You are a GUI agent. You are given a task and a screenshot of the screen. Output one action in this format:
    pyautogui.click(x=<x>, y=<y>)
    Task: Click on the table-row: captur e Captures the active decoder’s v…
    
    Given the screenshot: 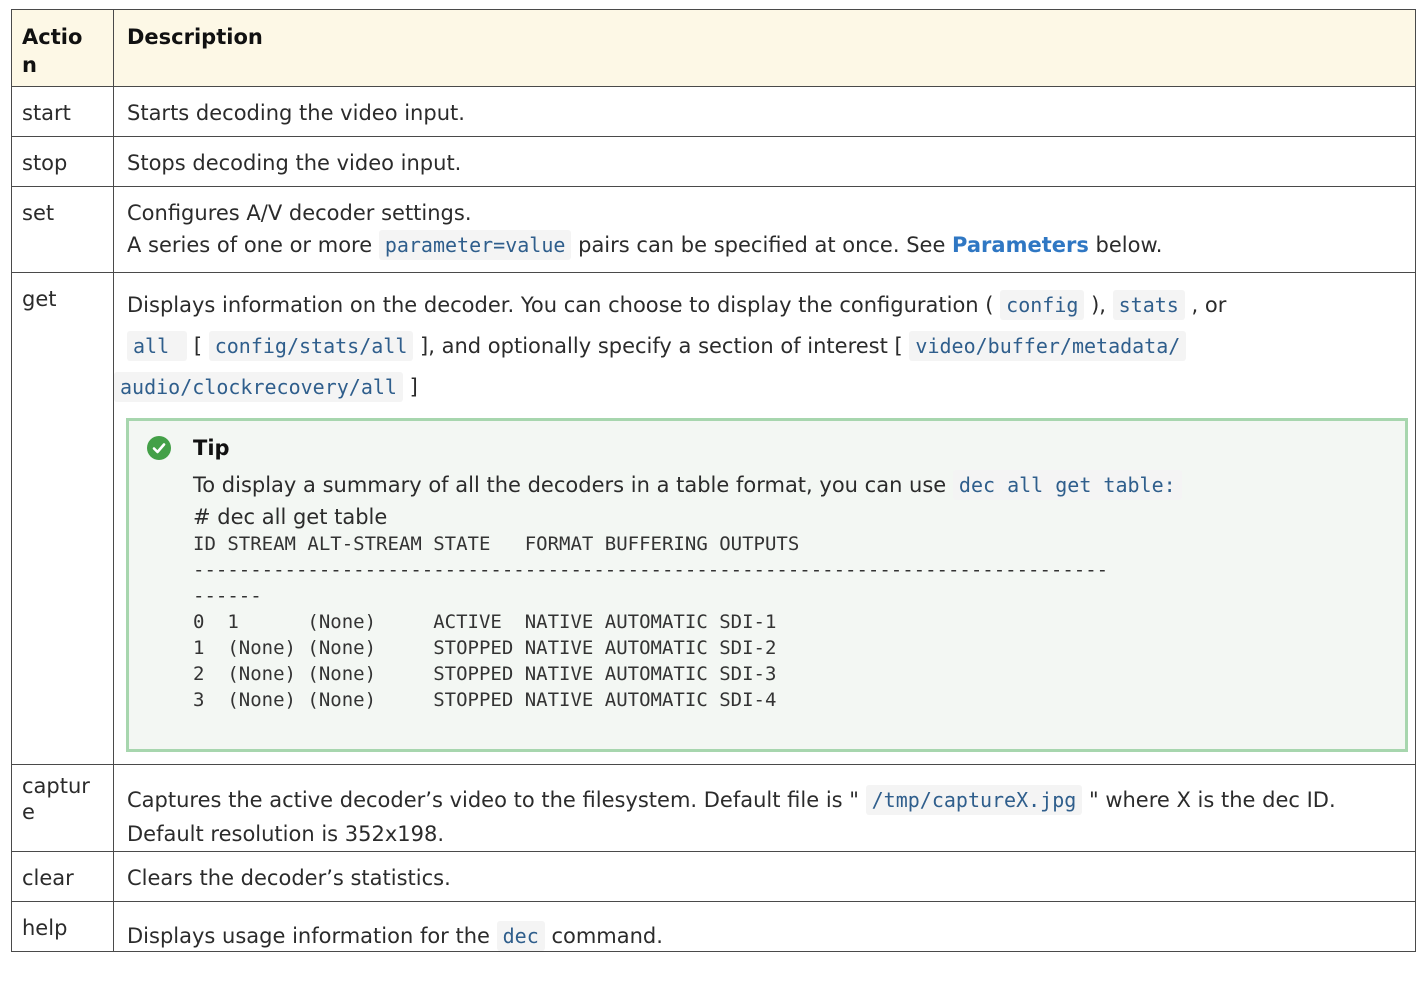 What is the action you would take?
    pyautogui.click(x=713, y=808)
    